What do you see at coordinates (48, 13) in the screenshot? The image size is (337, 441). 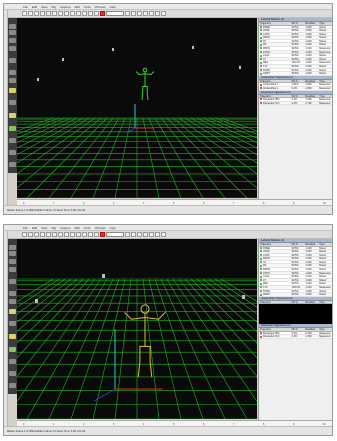 I see `select-icon` at bounding box center [48, 13].